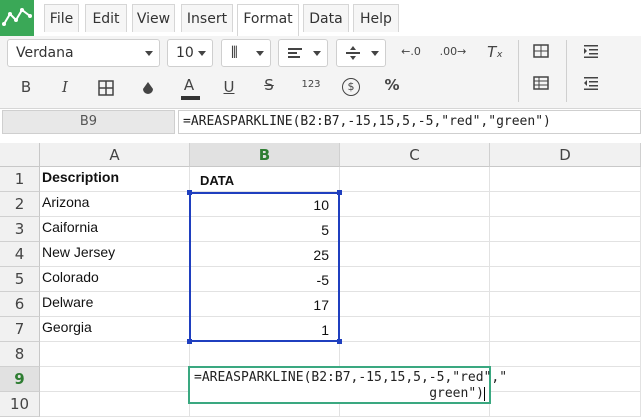  I want to click on table-button, so click(541, 85).